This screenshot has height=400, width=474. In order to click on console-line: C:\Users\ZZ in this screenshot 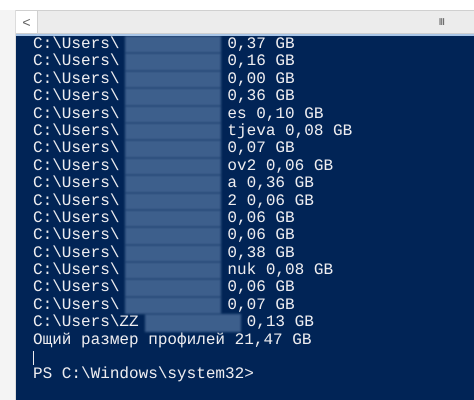, I will do `click(86, 323)`.